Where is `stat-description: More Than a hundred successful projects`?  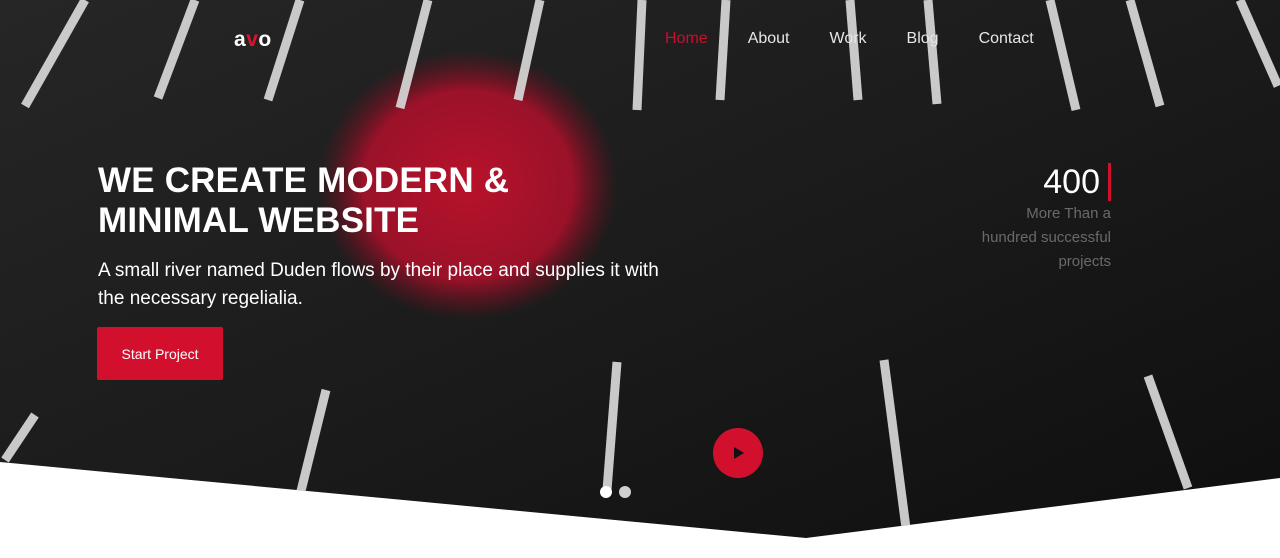 stat-description: More Than a hundred successful projects is located at coordinates (1036, 238).